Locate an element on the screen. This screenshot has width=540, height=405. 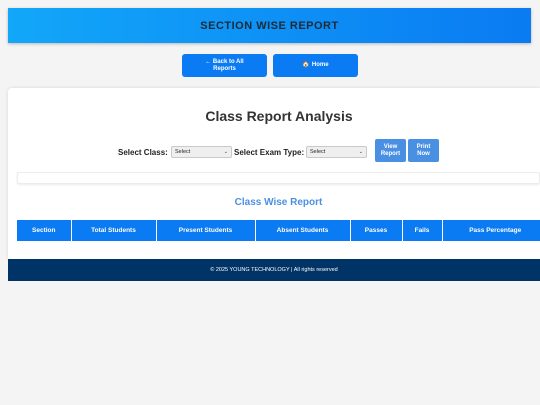
exam-type-select: Select ⌄ is located at coordinates (336, 152).